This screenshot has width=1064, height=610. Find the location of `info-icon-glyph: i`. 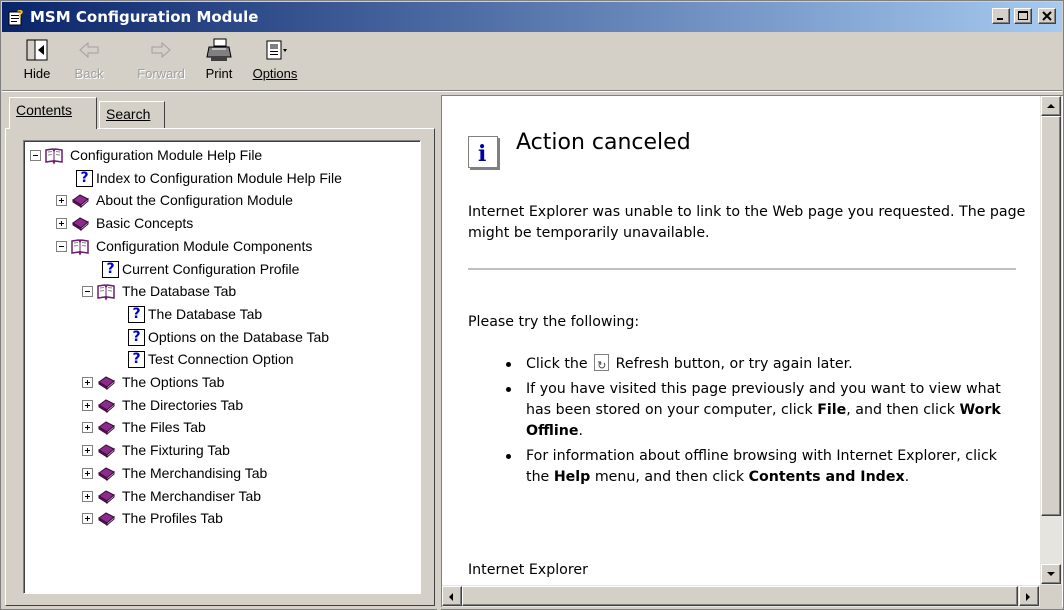

info-icon-glyph: i is located at coordinates (482, 154).